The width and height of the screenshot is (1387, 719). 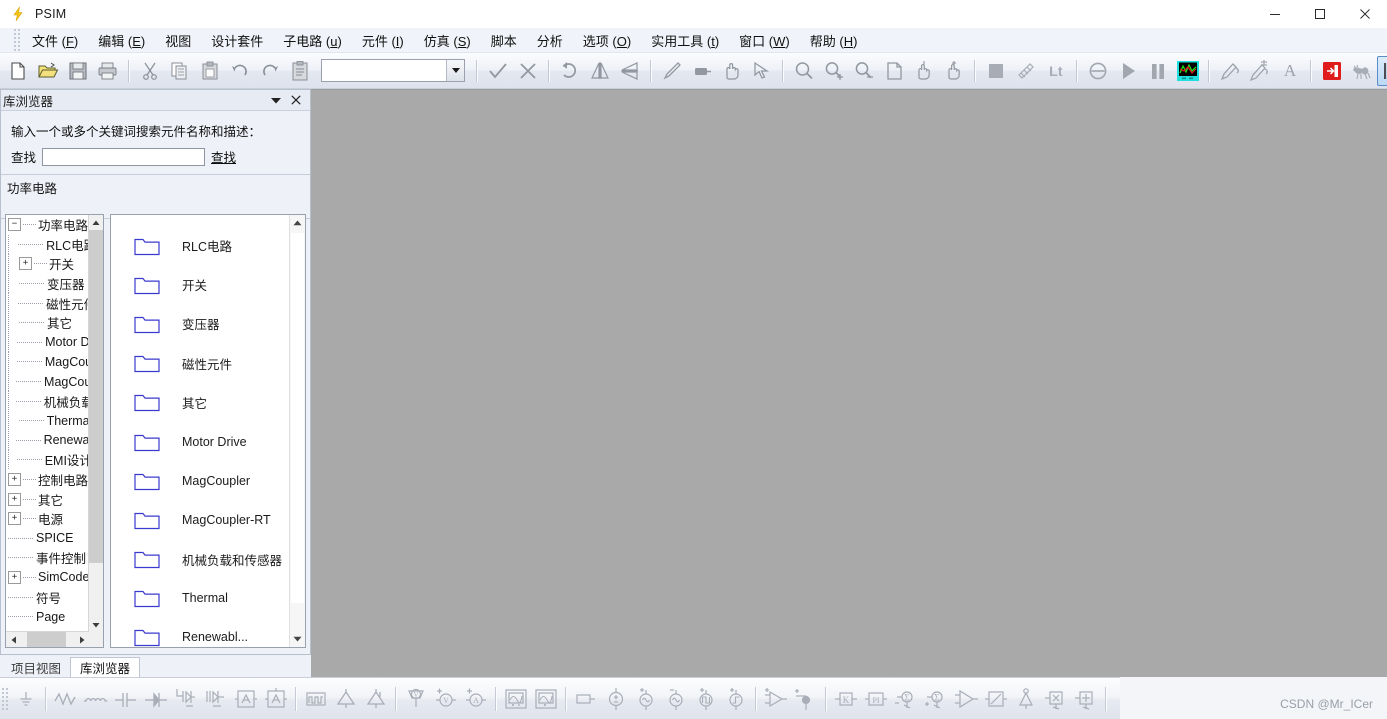 I want to click on tree-node: Renewable Energy, so click(x=47, y=440).